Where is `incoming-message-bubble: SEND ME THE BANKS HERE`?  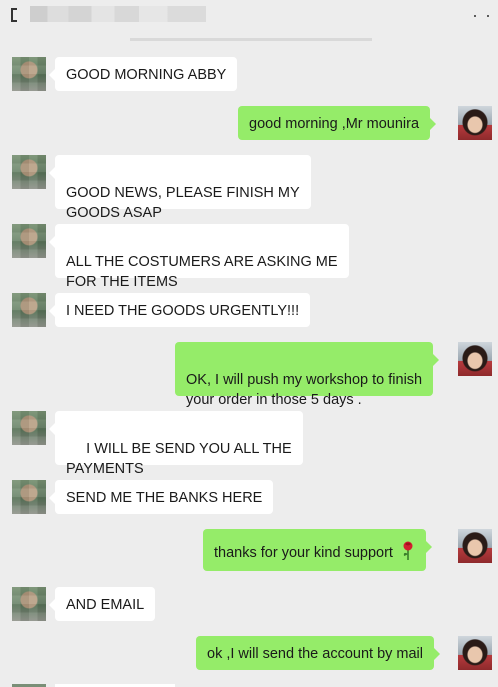 incoming-message-bubble: SEND ME THE BANKS HERE is located at coordinates (161, 497).